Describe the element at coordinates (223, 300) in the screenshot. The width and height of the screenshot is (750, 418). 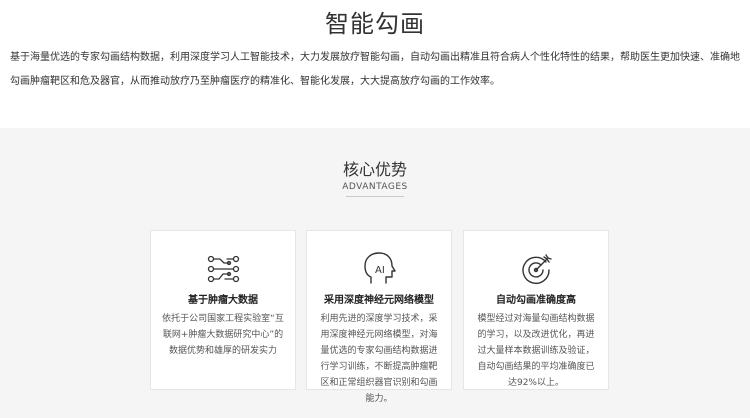
I see `card-title: 基于肿瘤大数据` at that location.